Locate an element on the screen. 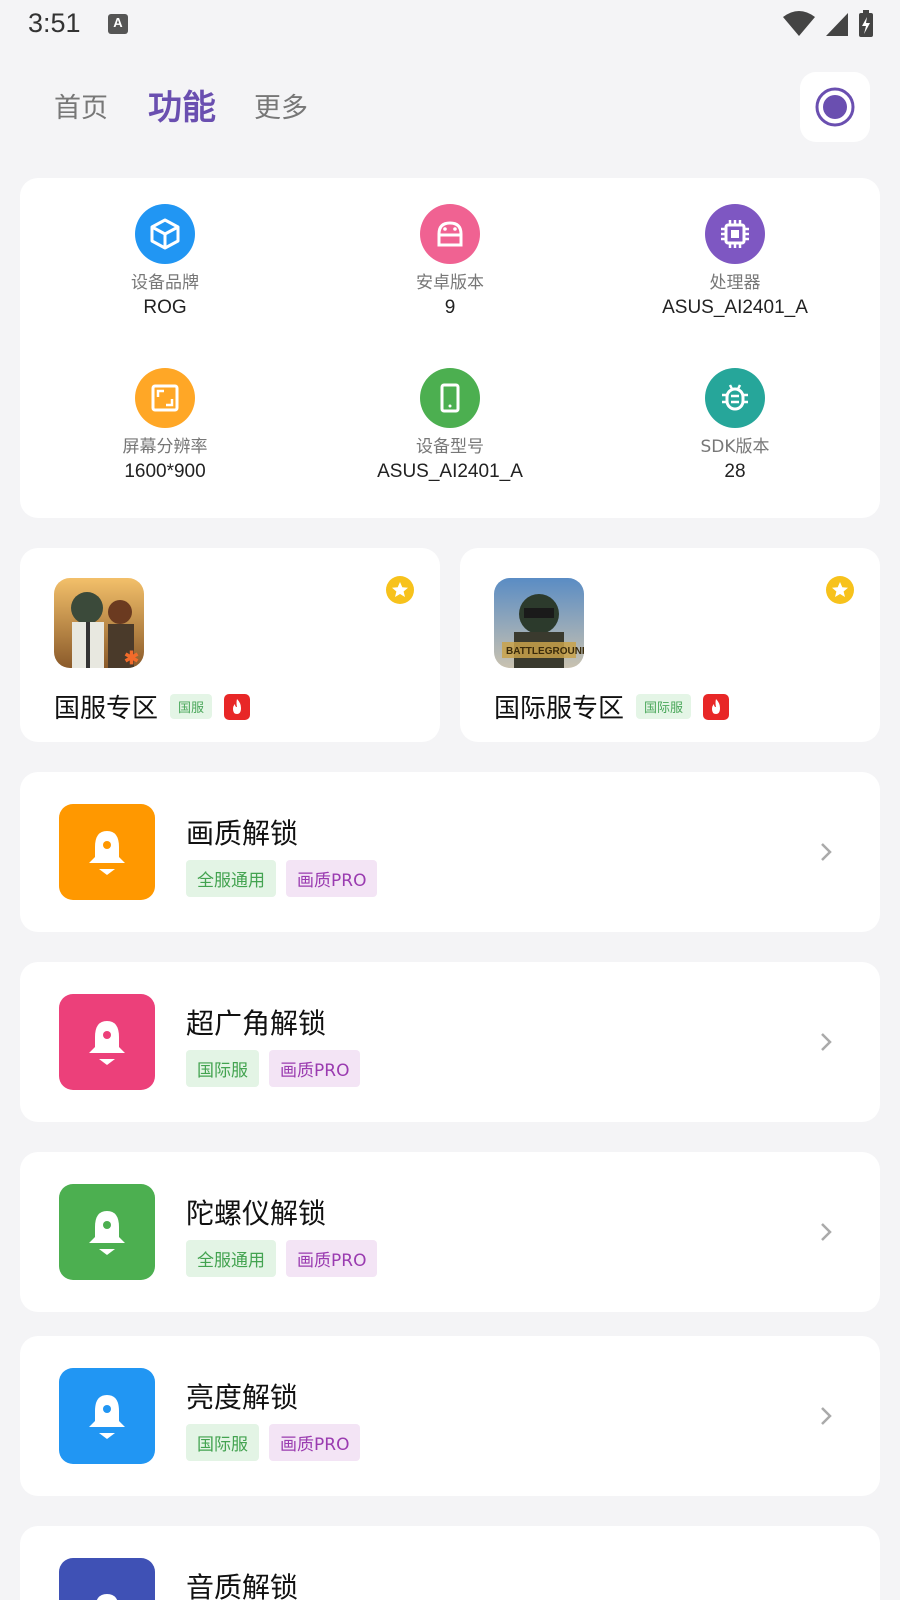  info-label: 安卓版本 is located at coordinates (450, 283).